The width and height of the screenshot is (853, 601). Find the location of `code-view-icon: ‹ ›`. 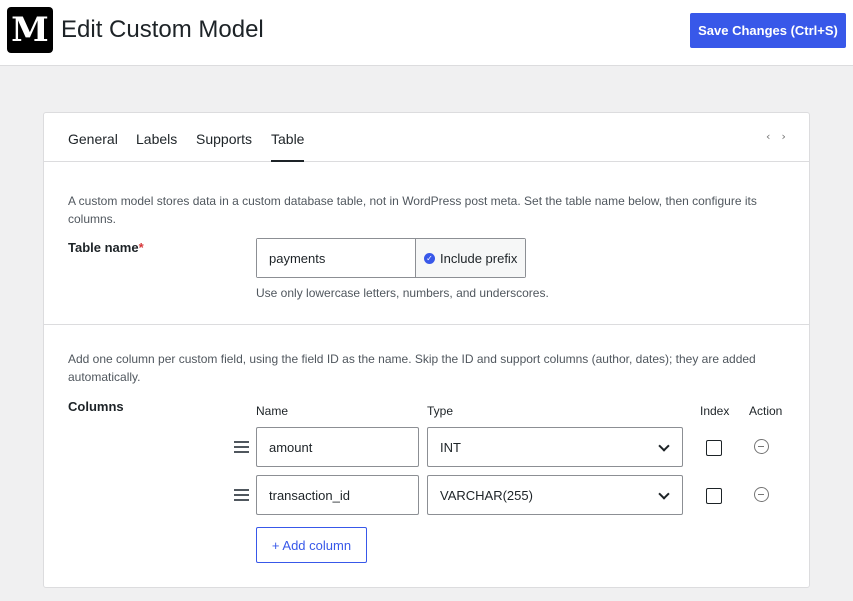

code-view-icon: ‹ › is located at coordinates (776, 136).